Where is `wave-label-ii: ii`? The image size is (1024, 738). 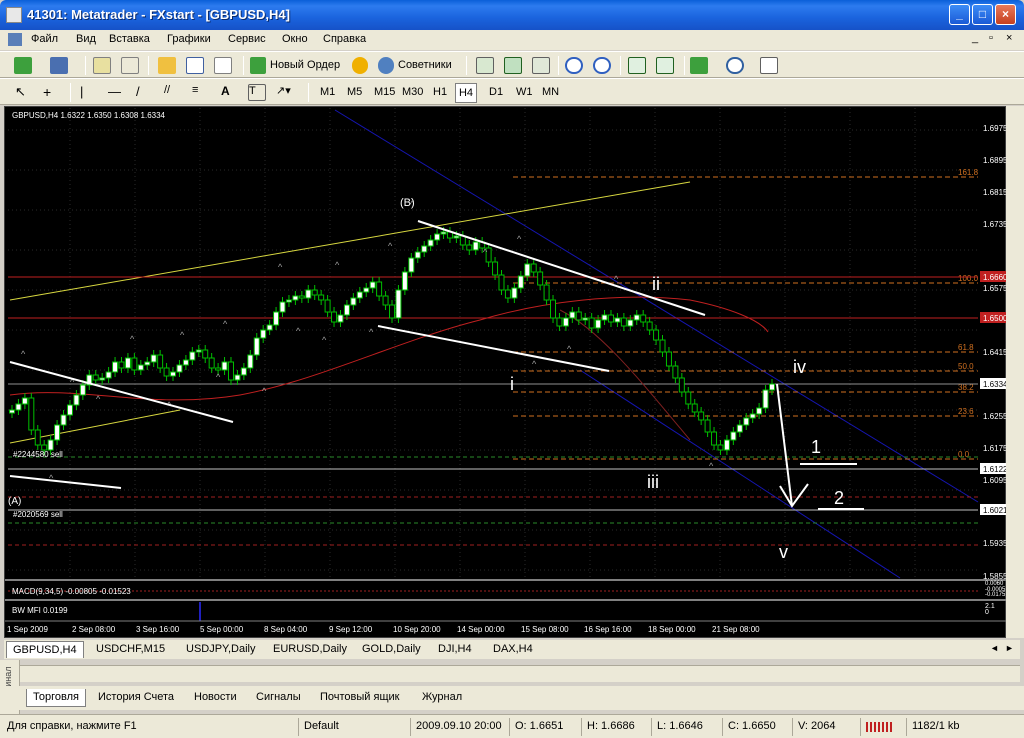 wave-label-ii: ii is located at coordinates (656, 284).